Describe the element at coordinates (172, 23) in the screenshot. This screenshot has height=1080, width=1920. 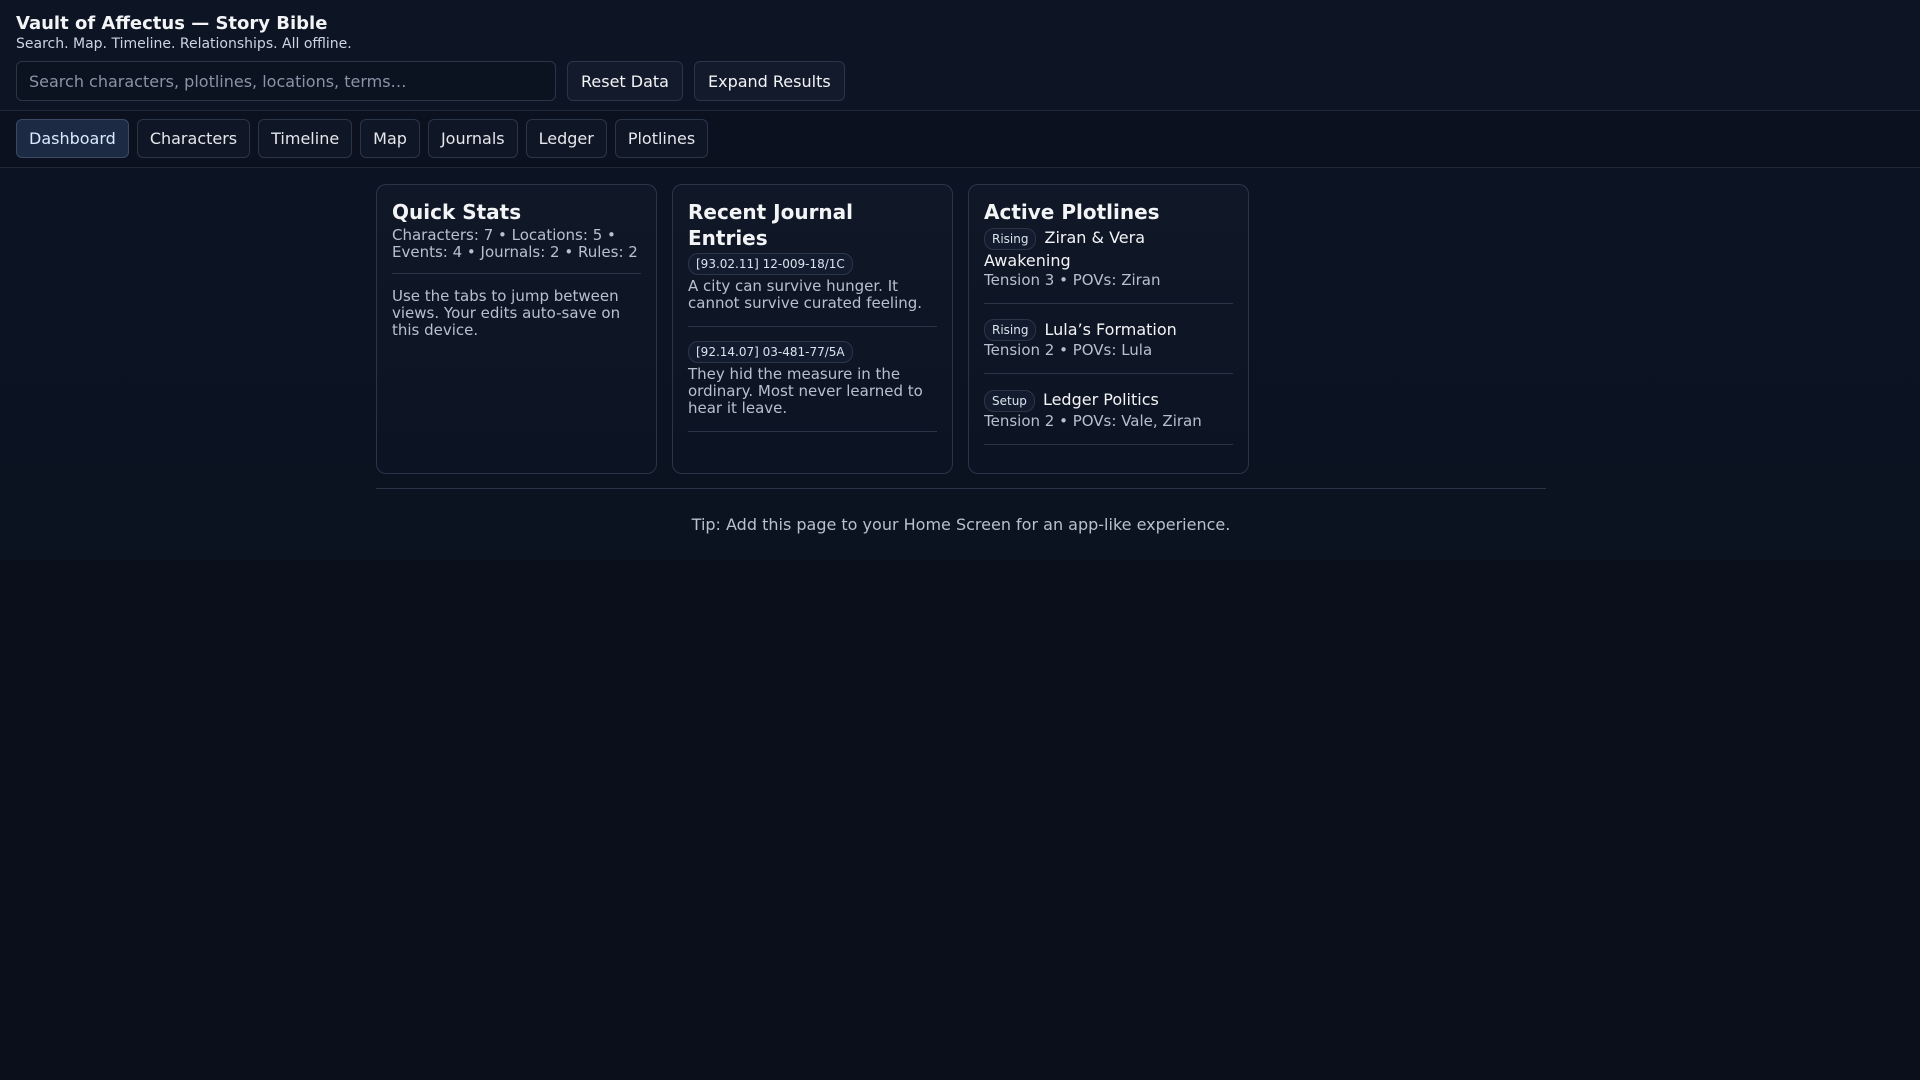
I see `app-title: Vault of Affectus — Story Bible` at that location.